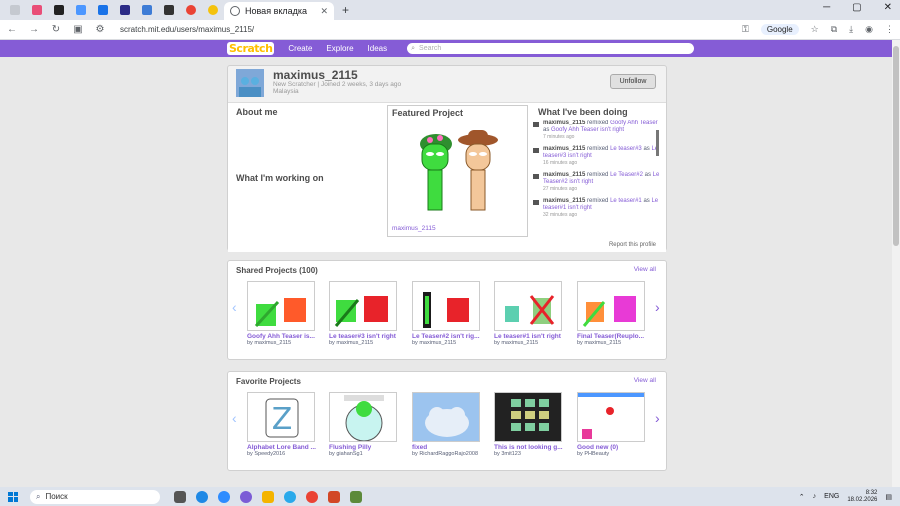 This screenshot has height=506, width=900. What do you see at coordinates (191, 10) in the screenshot?
I see `tab-favicon-google` at bounding box center [191, 10].